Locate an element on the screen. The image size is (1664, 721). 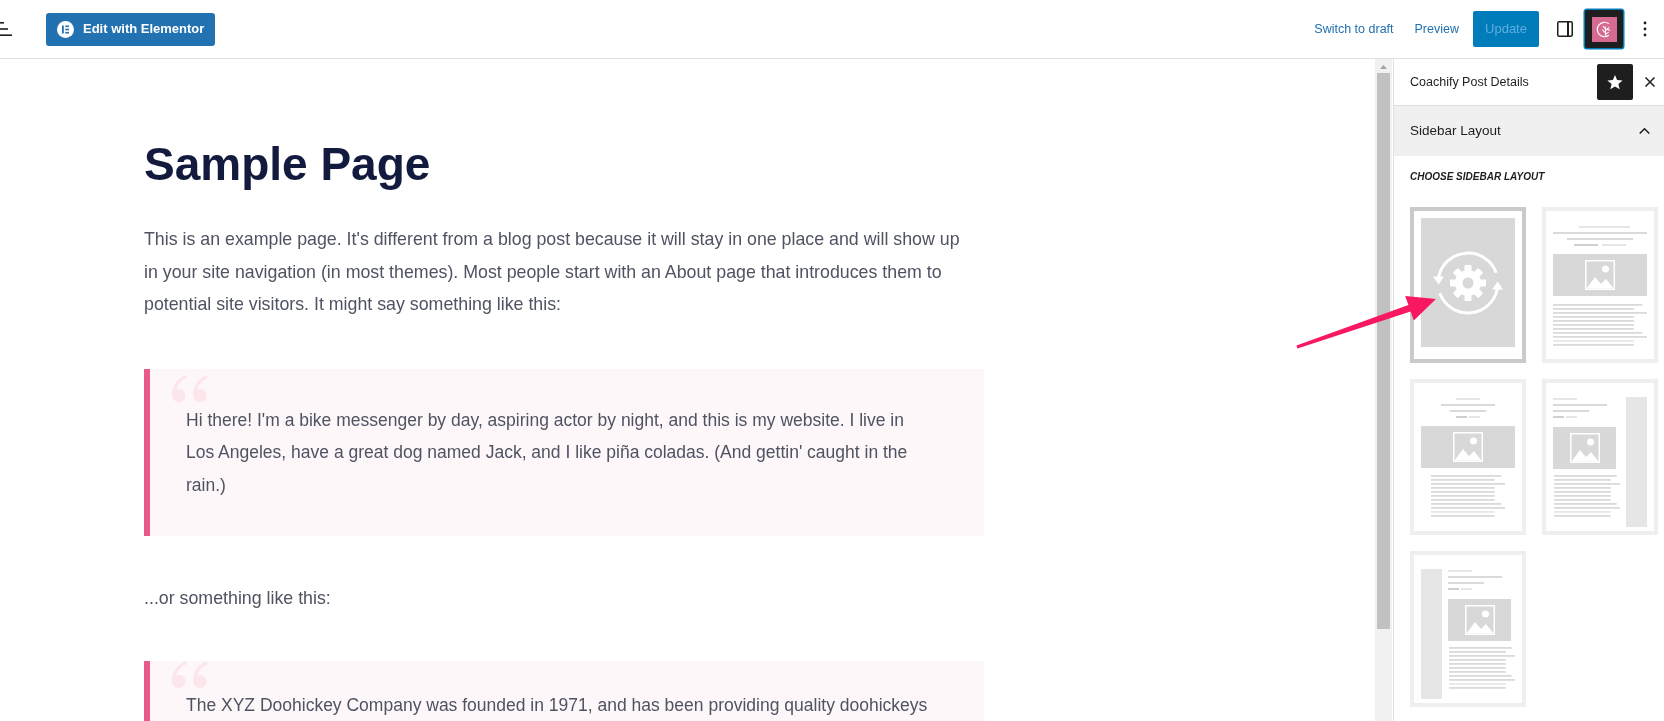
list-icon is located at coordinates (6, 29).